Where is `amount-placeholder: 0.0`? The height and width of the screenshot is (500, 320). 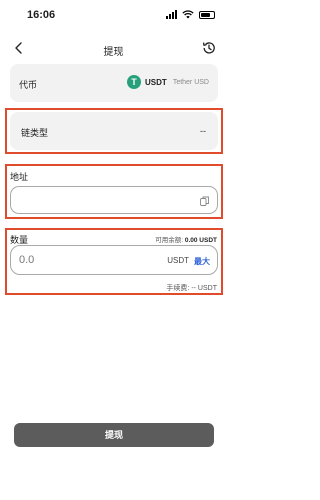 amount-placeholder: 0.0 is located at coordinates (27, 260).